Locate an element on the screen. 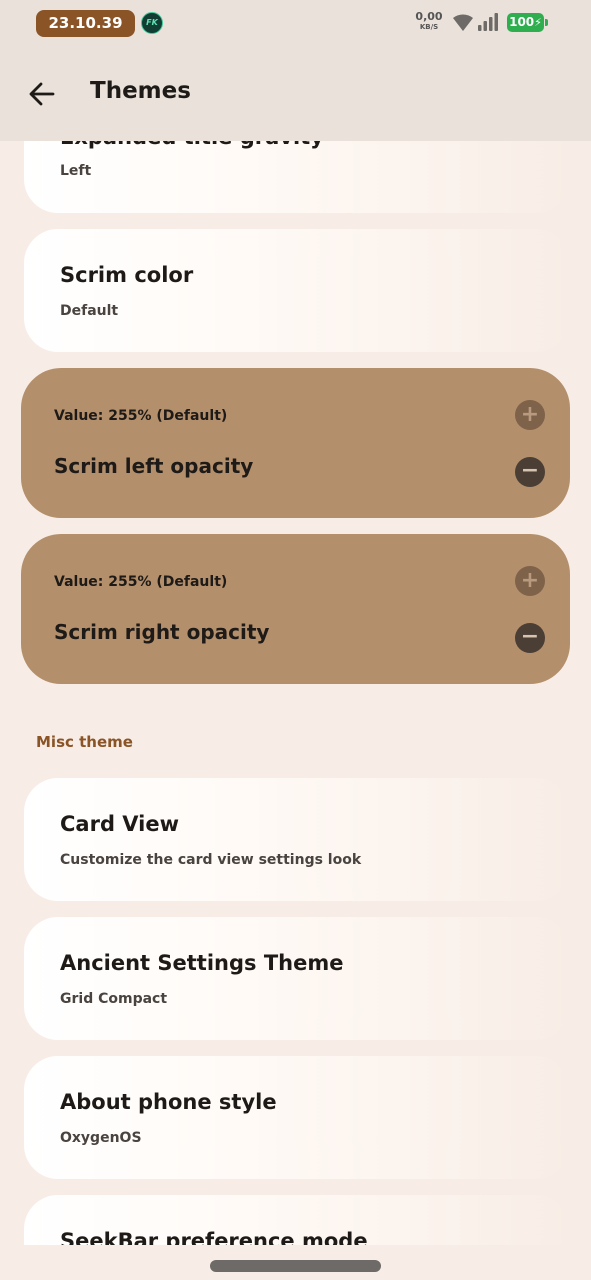 The height and width of the screenshot is (1280, 591). signal-icon is located at coordinates (488, 22).